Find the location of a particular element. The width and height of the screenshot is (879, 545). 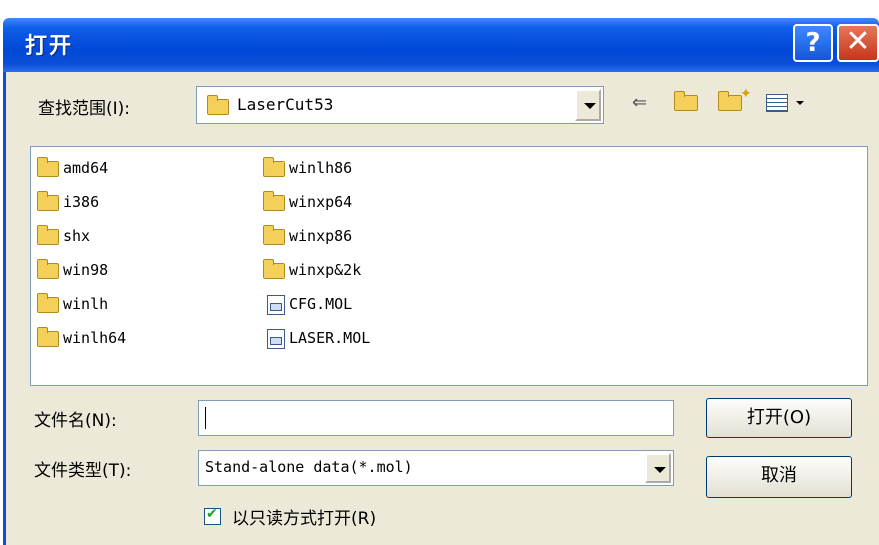

filename-label: 文件名(N): is located at coordinates (75, 421).